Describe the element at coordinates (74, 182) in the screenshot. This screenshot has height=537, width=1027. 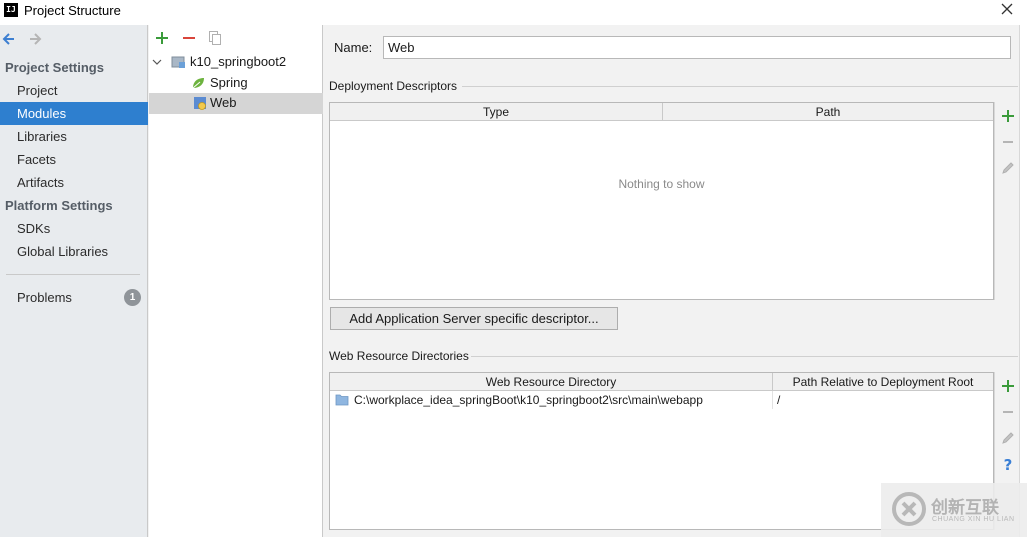
I see `sidebar-item-artifacts: Artifacts` at that location.